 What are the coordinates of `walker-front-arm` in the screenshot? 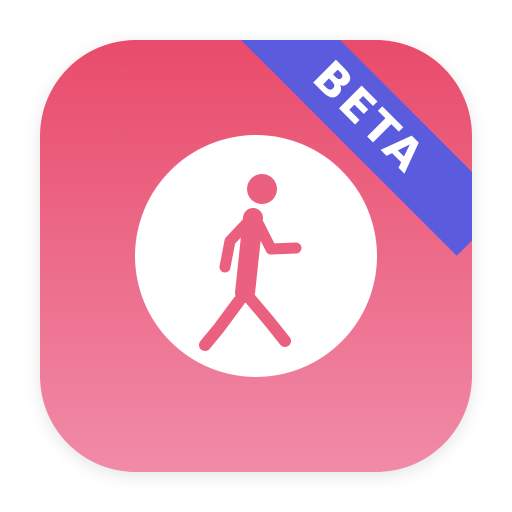 It's located at (277, 237).